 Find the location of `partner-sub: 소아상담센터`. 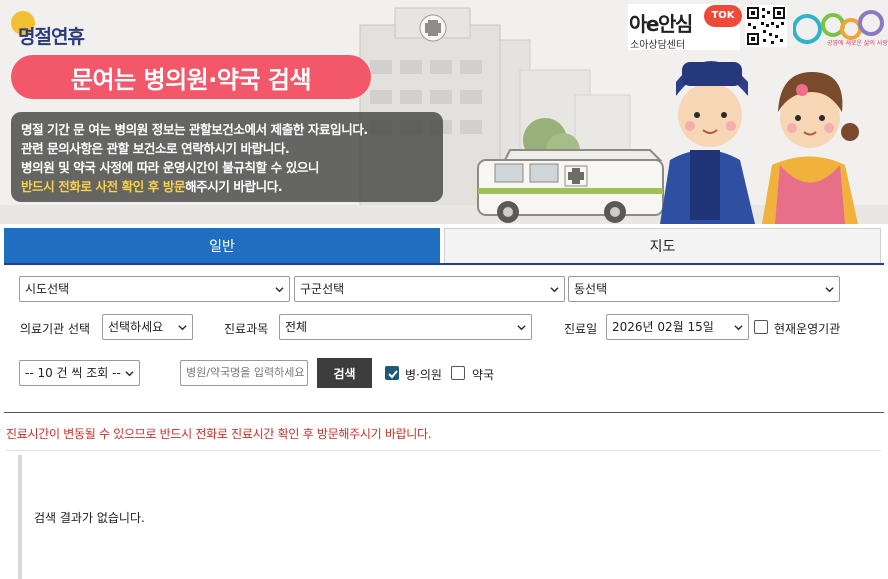

partner-sub: 소아상담센터 is located at coordinates (658, 45).